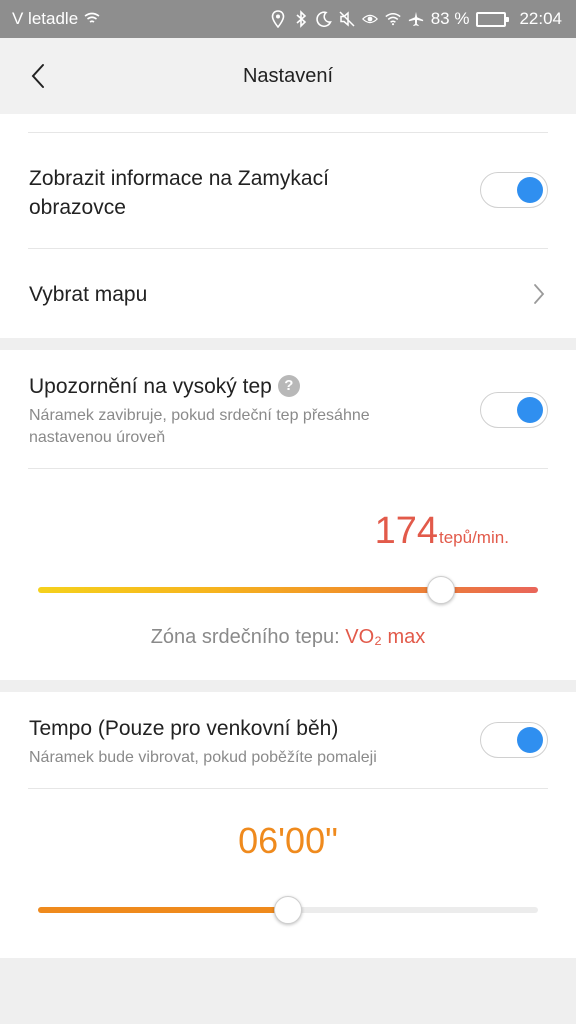 The image size is (576, 1024). I want to click on heart-rate-unit: tepů/min., so click(474, 537).